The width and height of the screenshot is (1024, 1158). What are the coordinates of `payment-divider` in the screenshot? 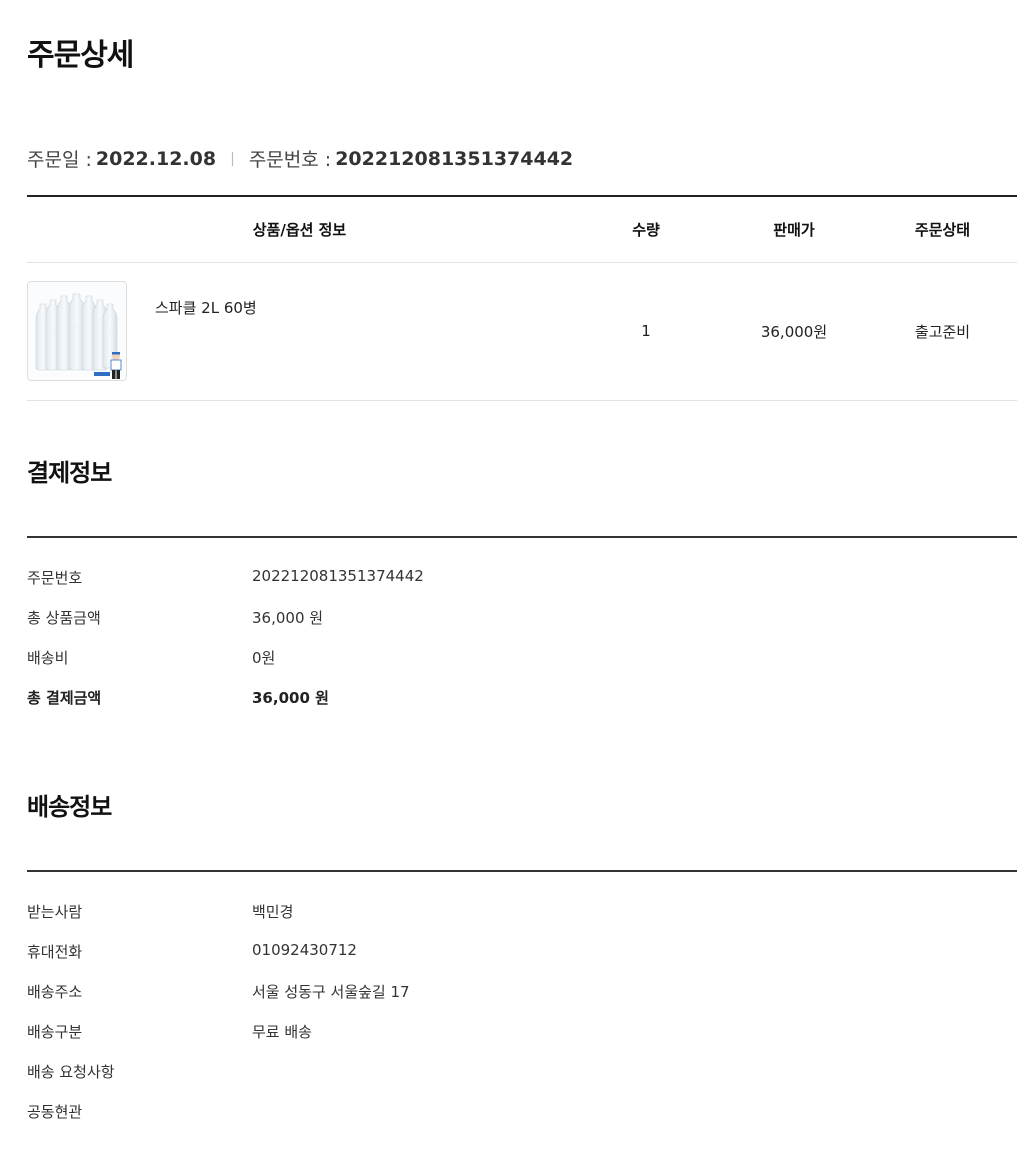 It's located at (522, 537).